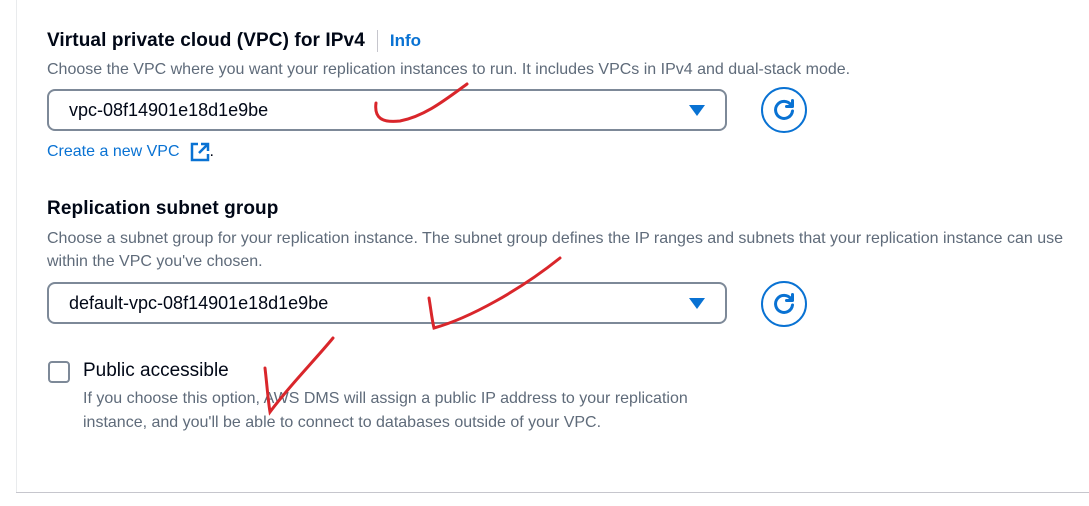 The height and width of the screenshot is (506, 1089). I want to click on subnet-label-row: Replication subnet group, so click(162, 209).